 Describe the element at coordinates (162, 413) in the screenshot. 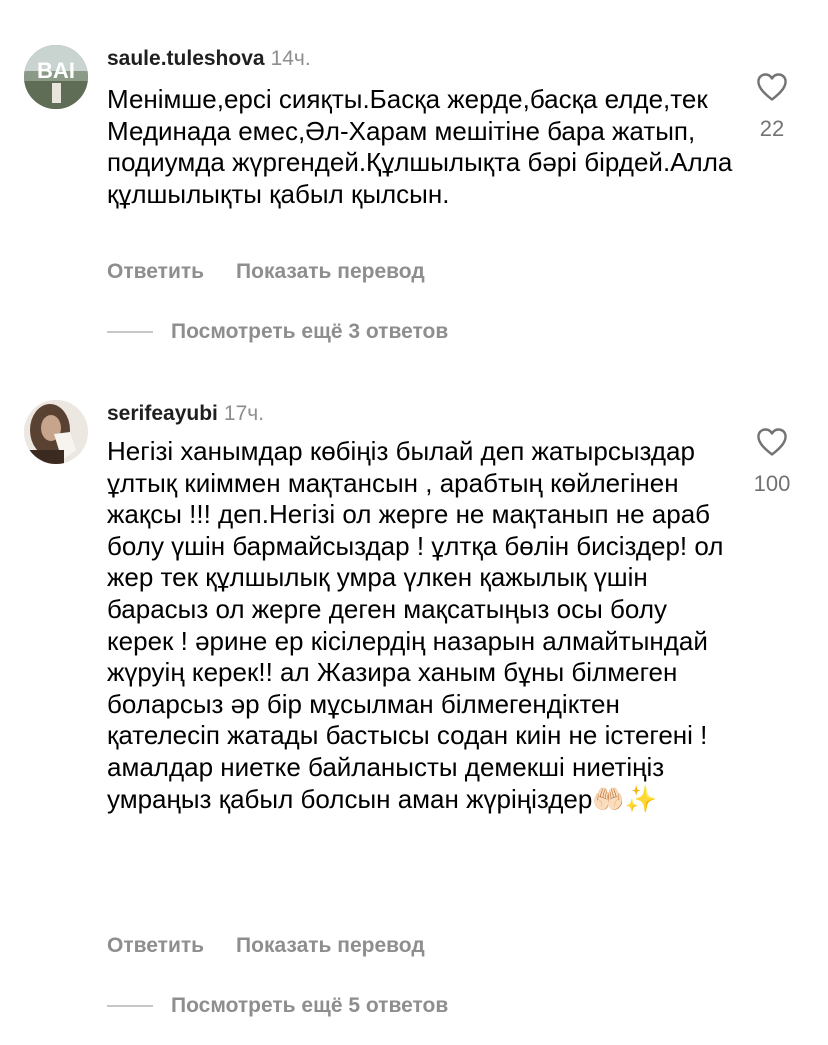

I see `username: serifeayubi` at that location.